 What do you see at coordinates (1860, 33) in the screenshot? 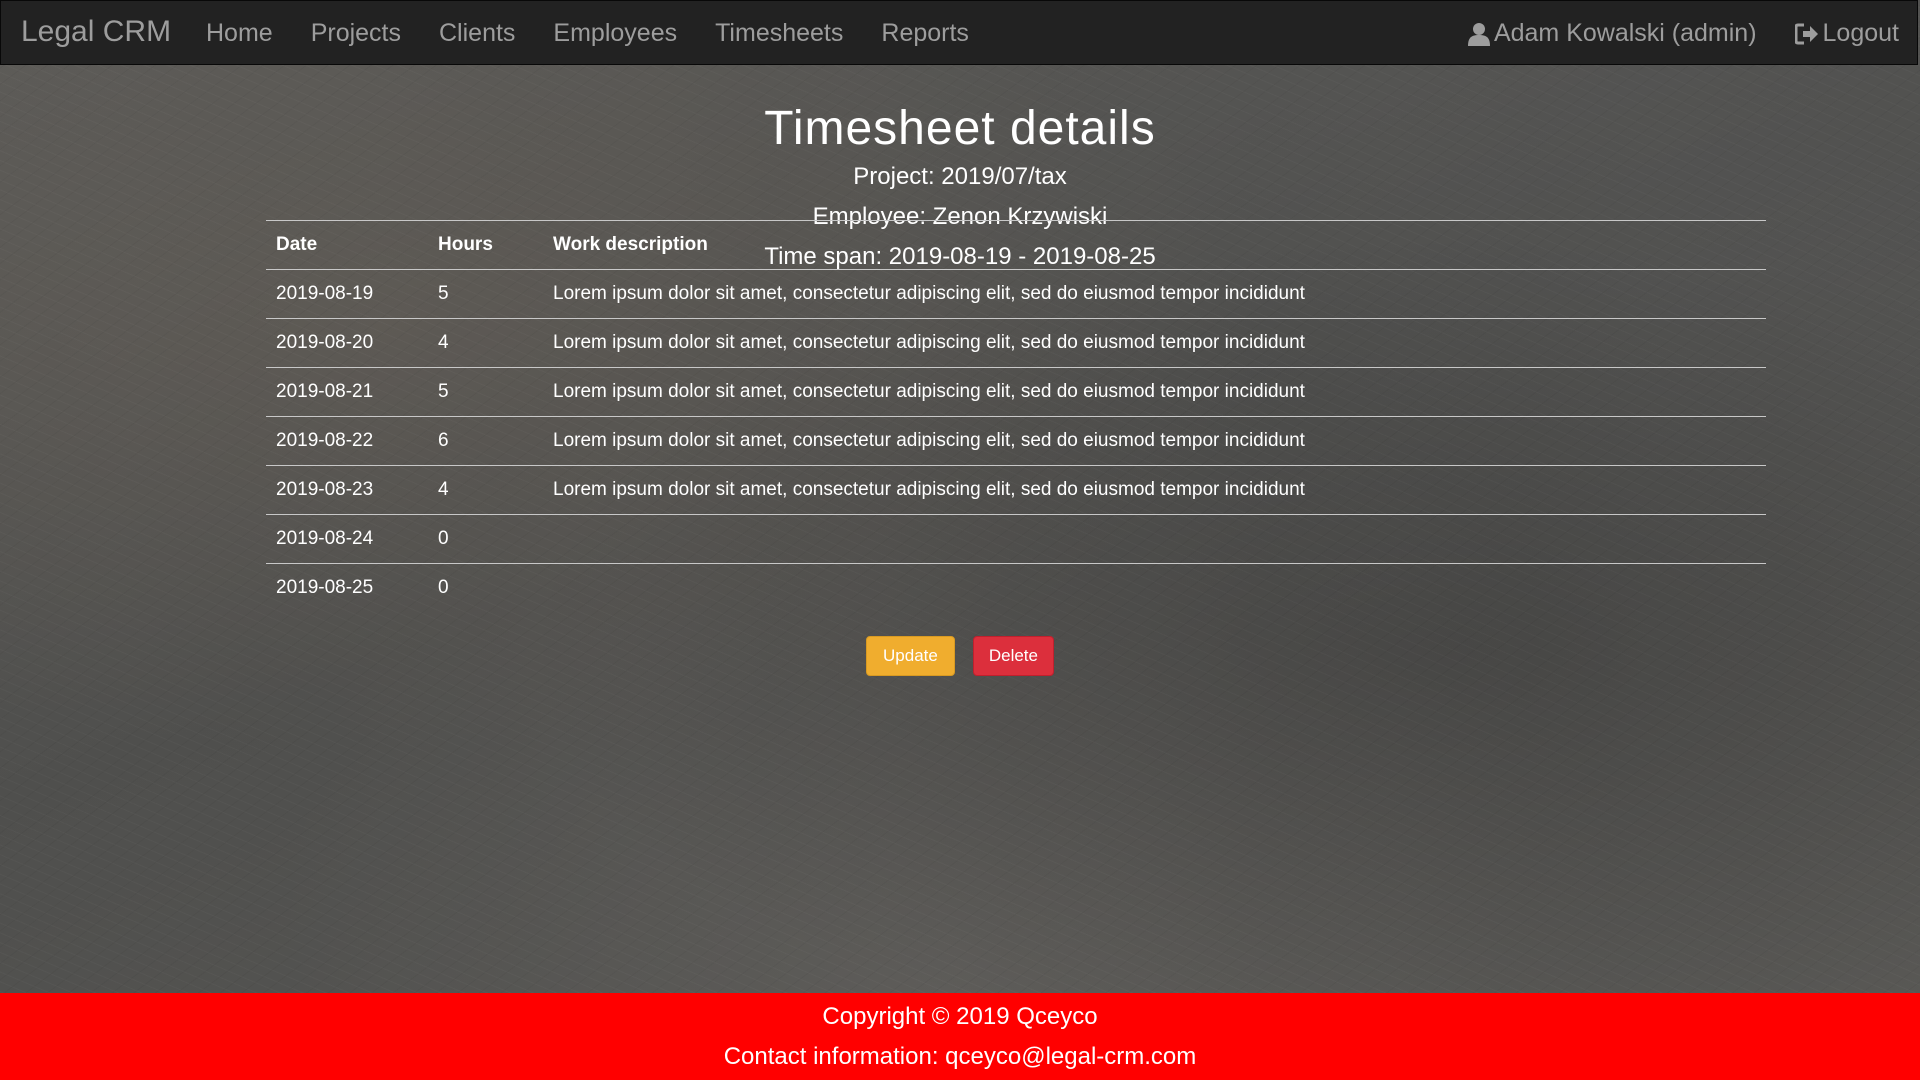
I see `logout-label: Logout` at bounding box center [1860, 33].